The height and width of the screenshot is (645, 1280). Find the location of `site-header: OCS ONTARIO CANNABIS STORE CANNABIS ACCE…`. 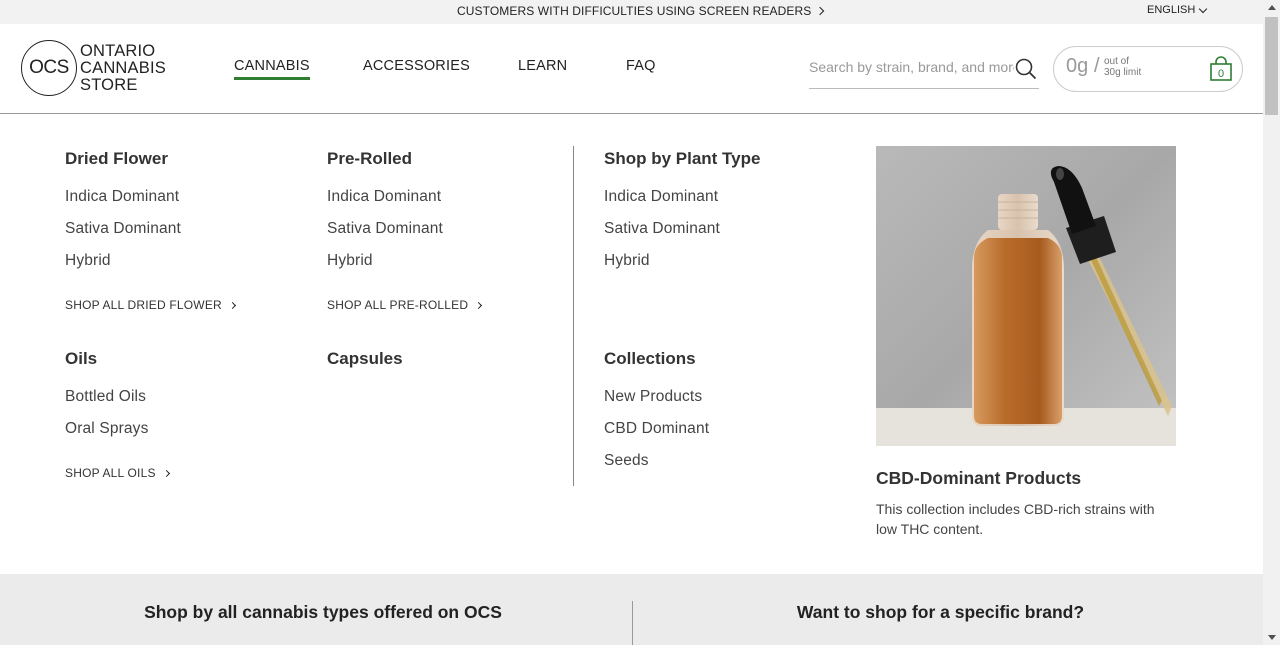

site-header: OCS ONTARIO CANNABIS STORE CANNABIS ACCE… is located at coordinates (631, 69).